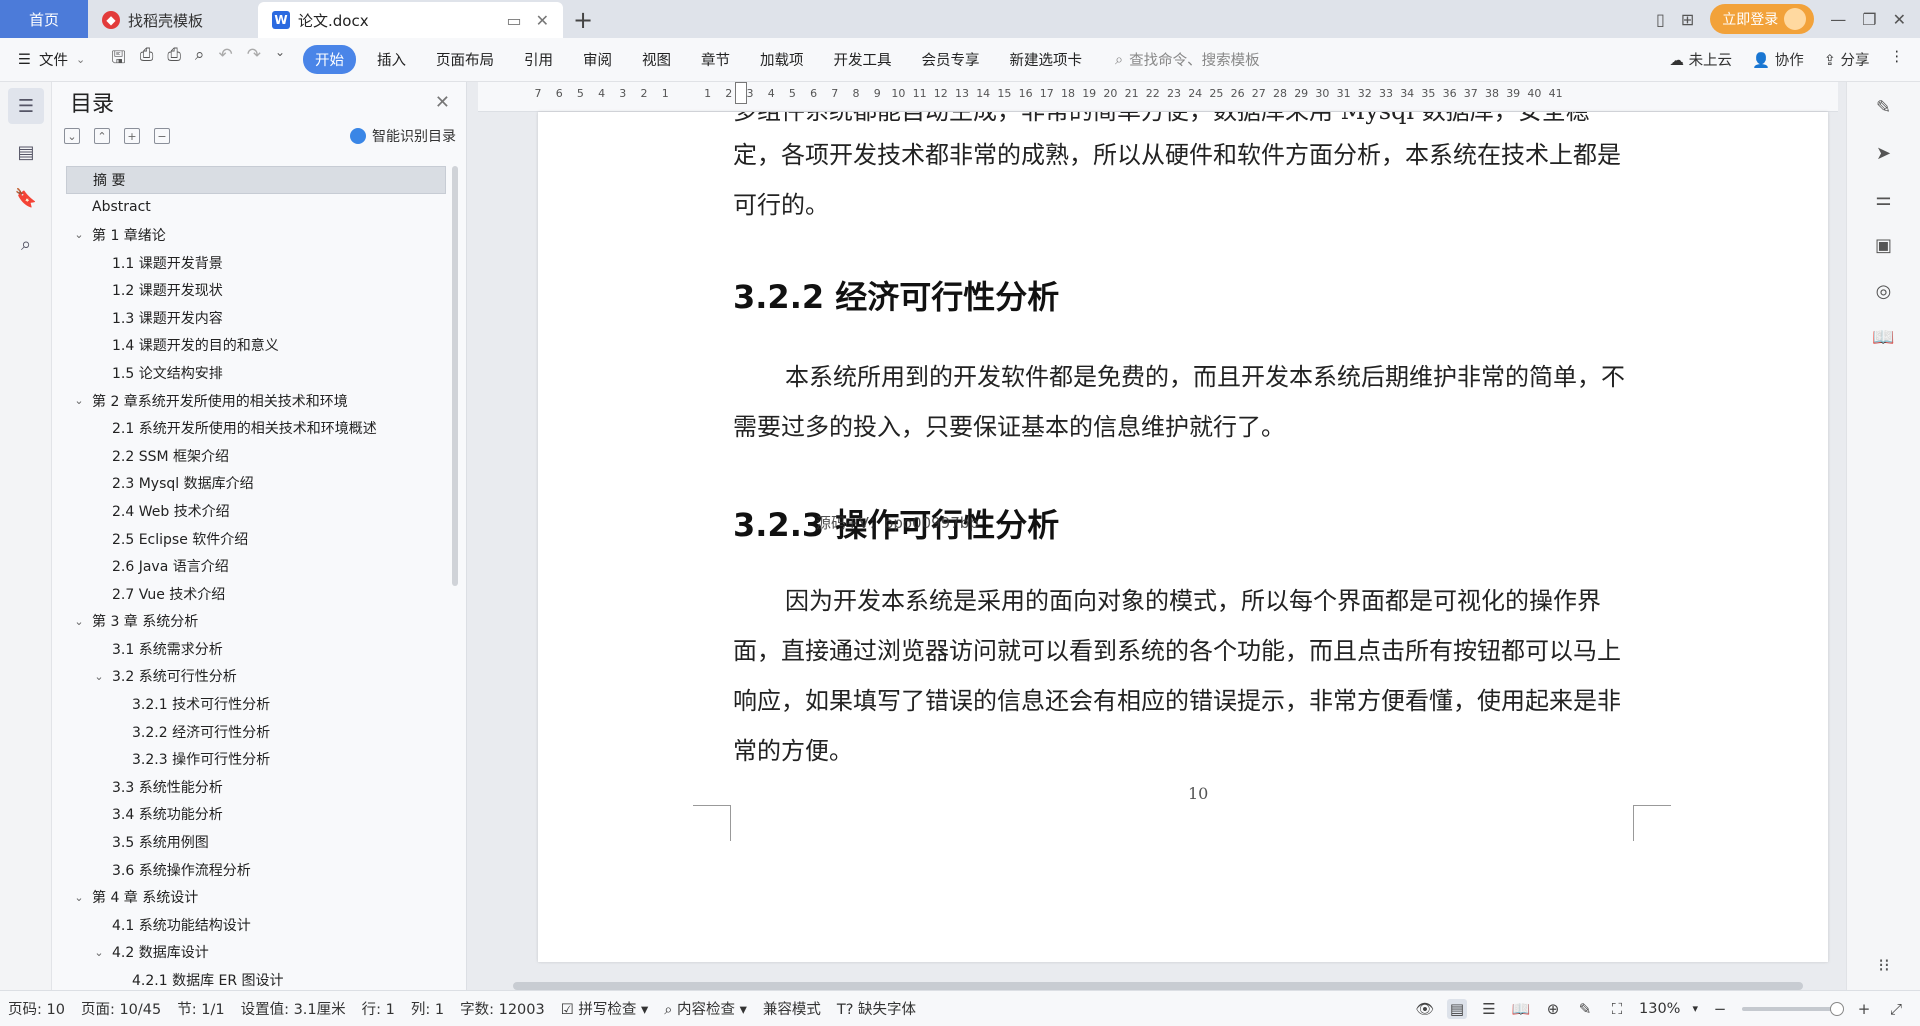 Image resolution: width=1920 pixels, height=1026 pixels. Describe the element at coordinates (256, 622) in the screenshot. I see `toc-item: ⌄ 第 3 章 系统分析` at that location.